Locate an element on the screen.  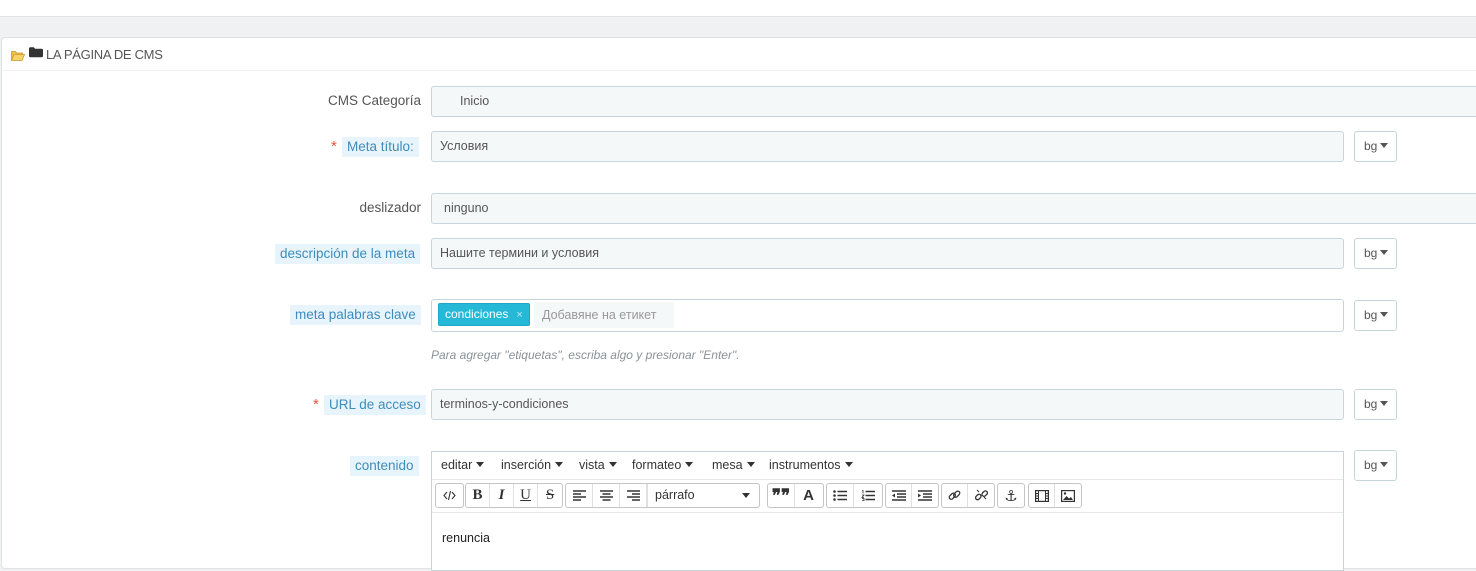
meta-title-lang-button: bg is located at coordinates (1375, 146).